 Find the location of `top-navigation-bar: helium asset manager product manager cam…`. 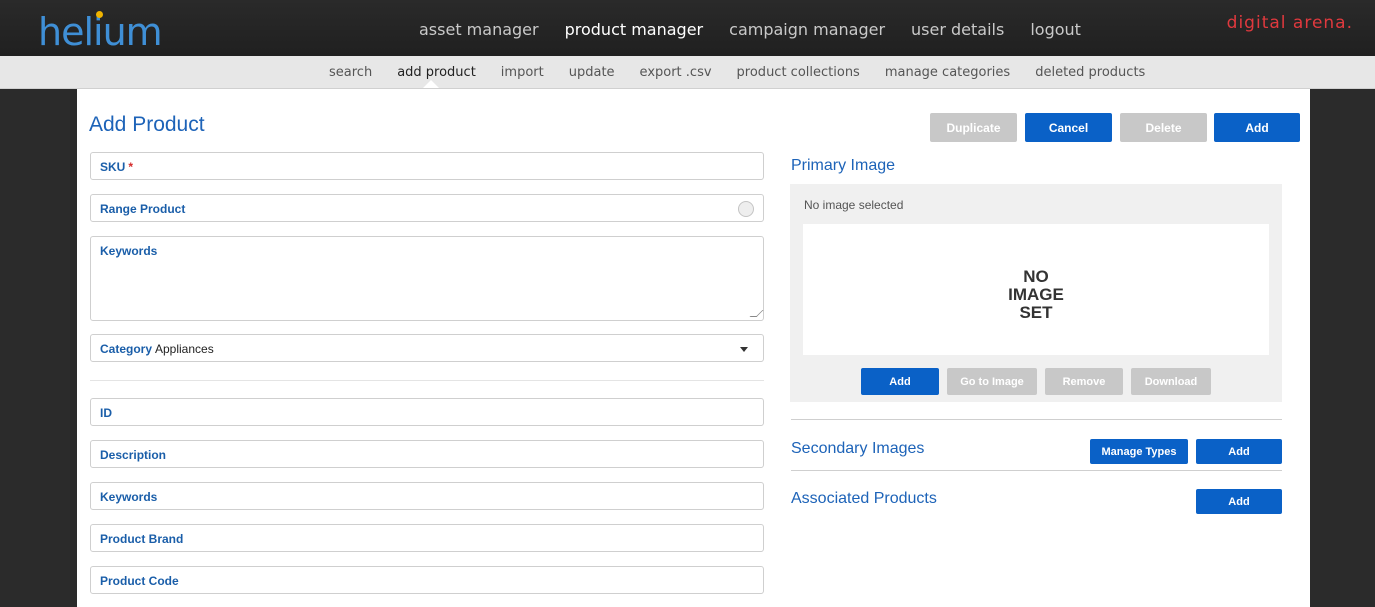

top-navigation-bar: helium asset manager product manager cam… is located at coordinates (687, 28).